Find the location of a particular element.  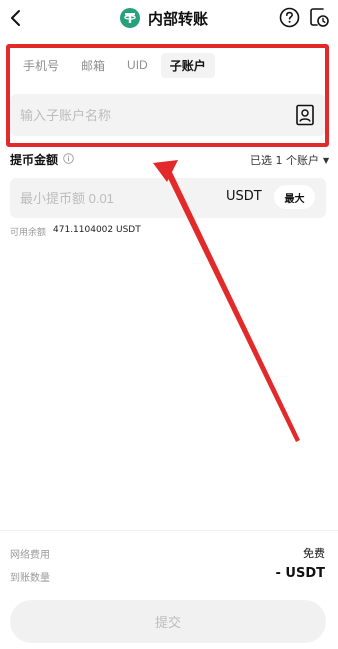

chevron-left-icon is located at coordinates (15, 18).